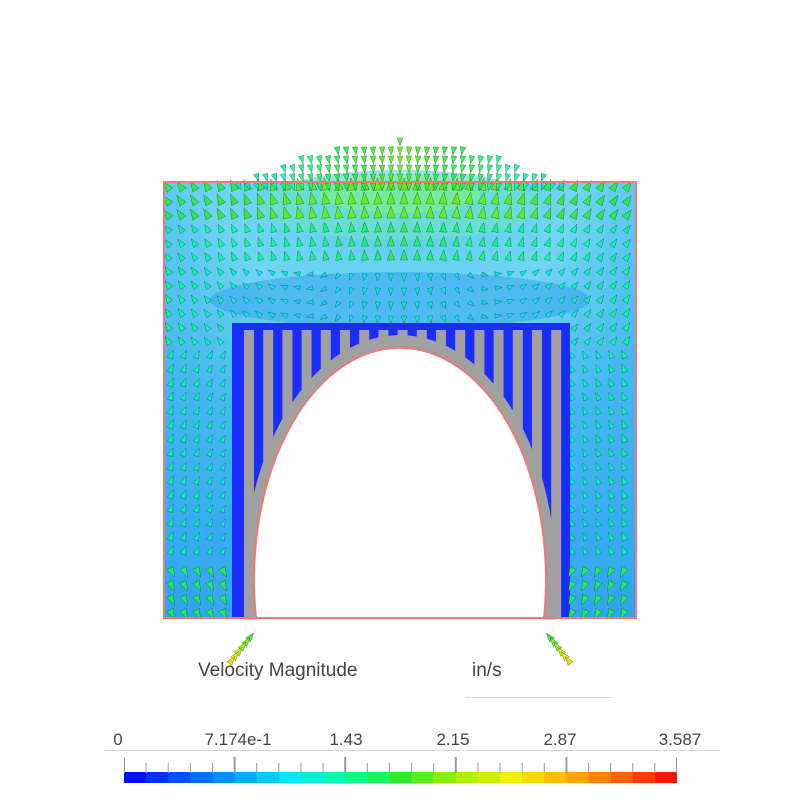 Image resolution: width=800 pixels, height=800 pixels. What do you see at coordinates (487, 670) in the screenshot?
I see `legend-units: in/s` at bounding box center [487, 670].